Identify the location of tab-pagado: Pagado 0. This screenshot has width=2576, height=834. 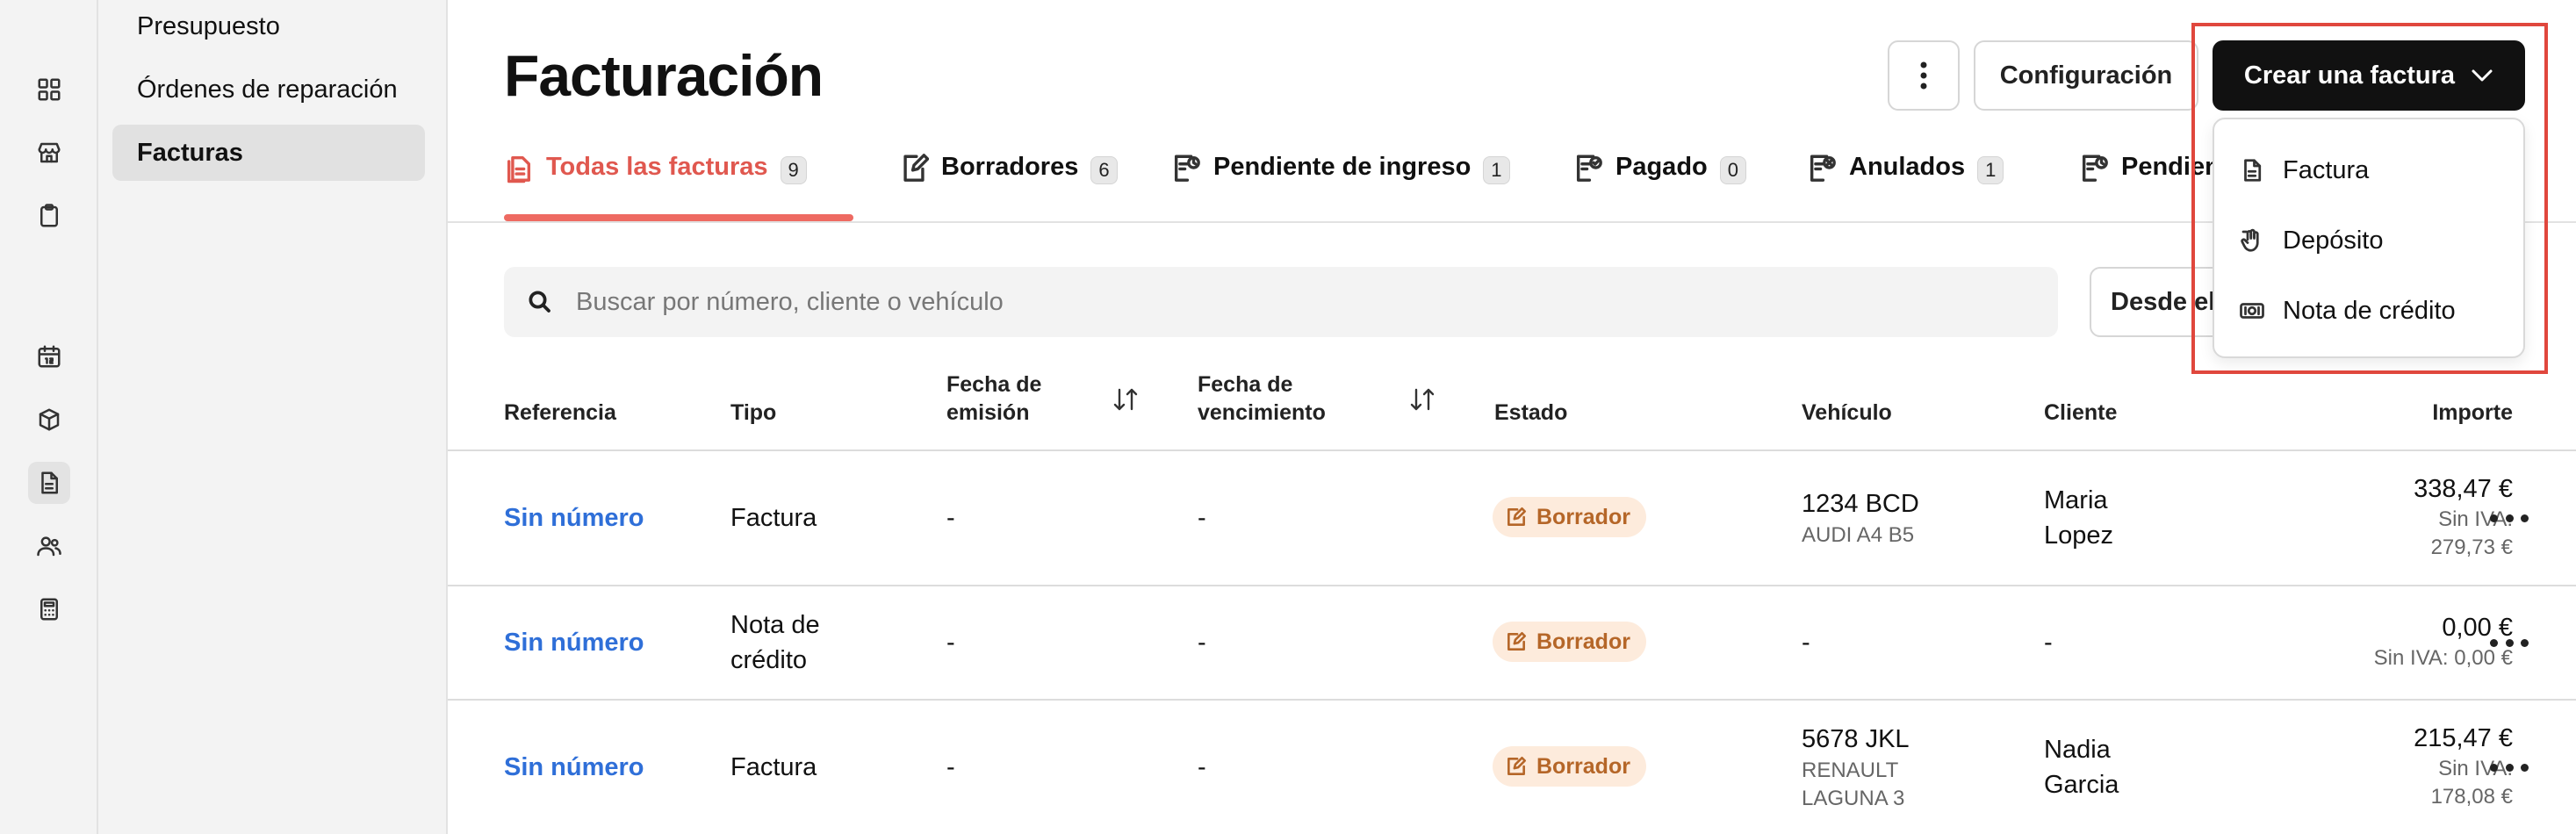
(1659, 181).